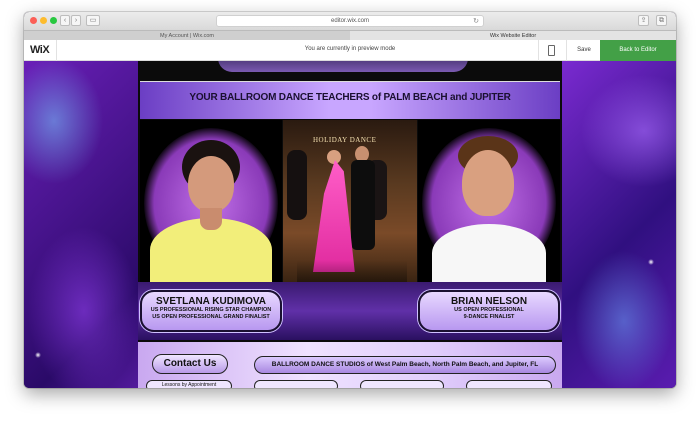 This screenshot has height=422, width=700. What do you see at coordinates (65, 20) in the screenshot?
I see `back-nav-button: ‹` at bounding box center [65, 20].